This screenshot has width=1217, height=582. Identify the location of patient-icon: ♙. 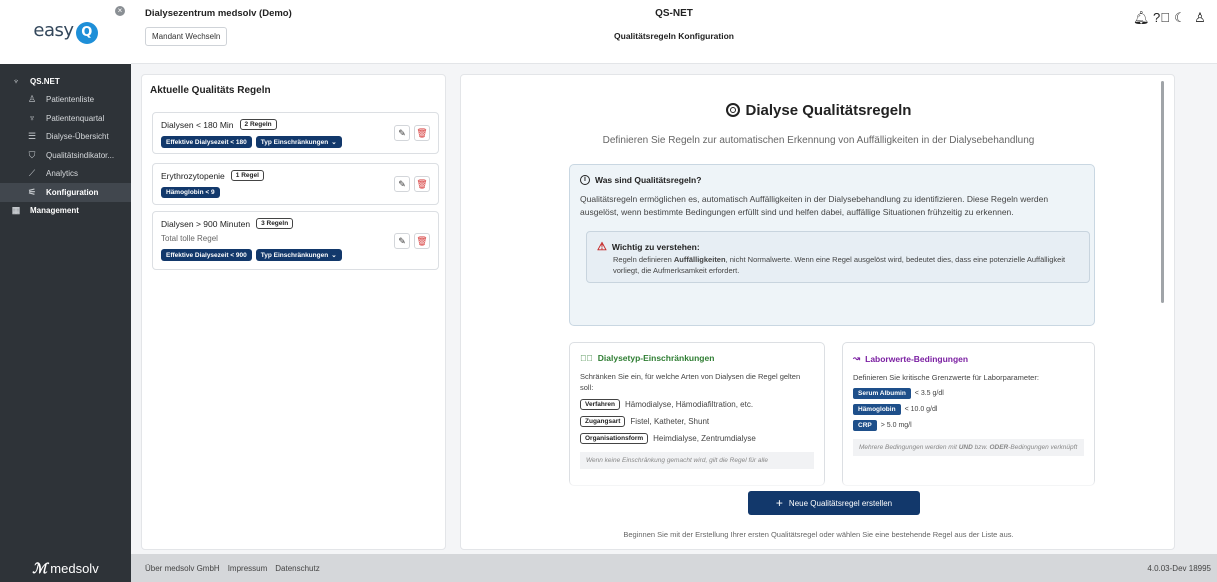
(32, 99).